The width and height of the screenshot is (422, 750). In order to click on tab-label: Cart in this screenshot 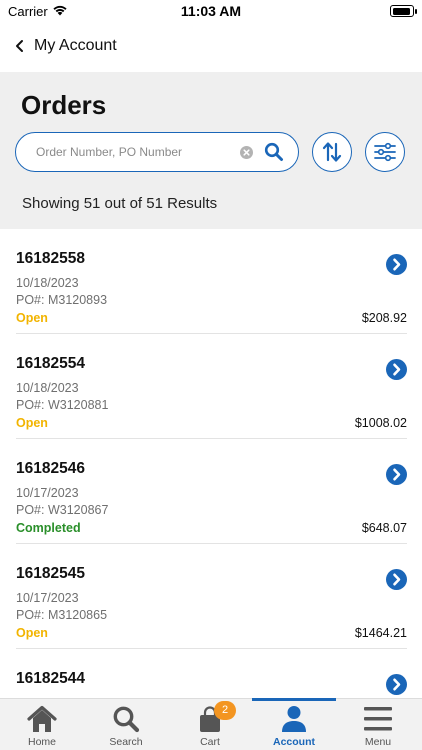, I will do `click(210, 742)`.